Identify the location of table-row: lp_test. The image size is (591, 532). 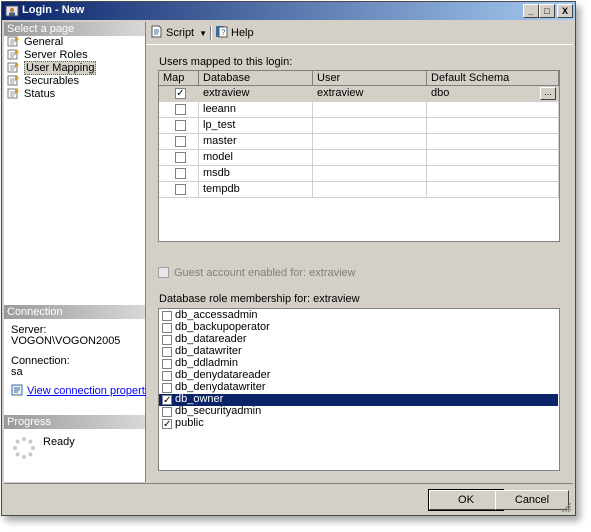
(359, 126).